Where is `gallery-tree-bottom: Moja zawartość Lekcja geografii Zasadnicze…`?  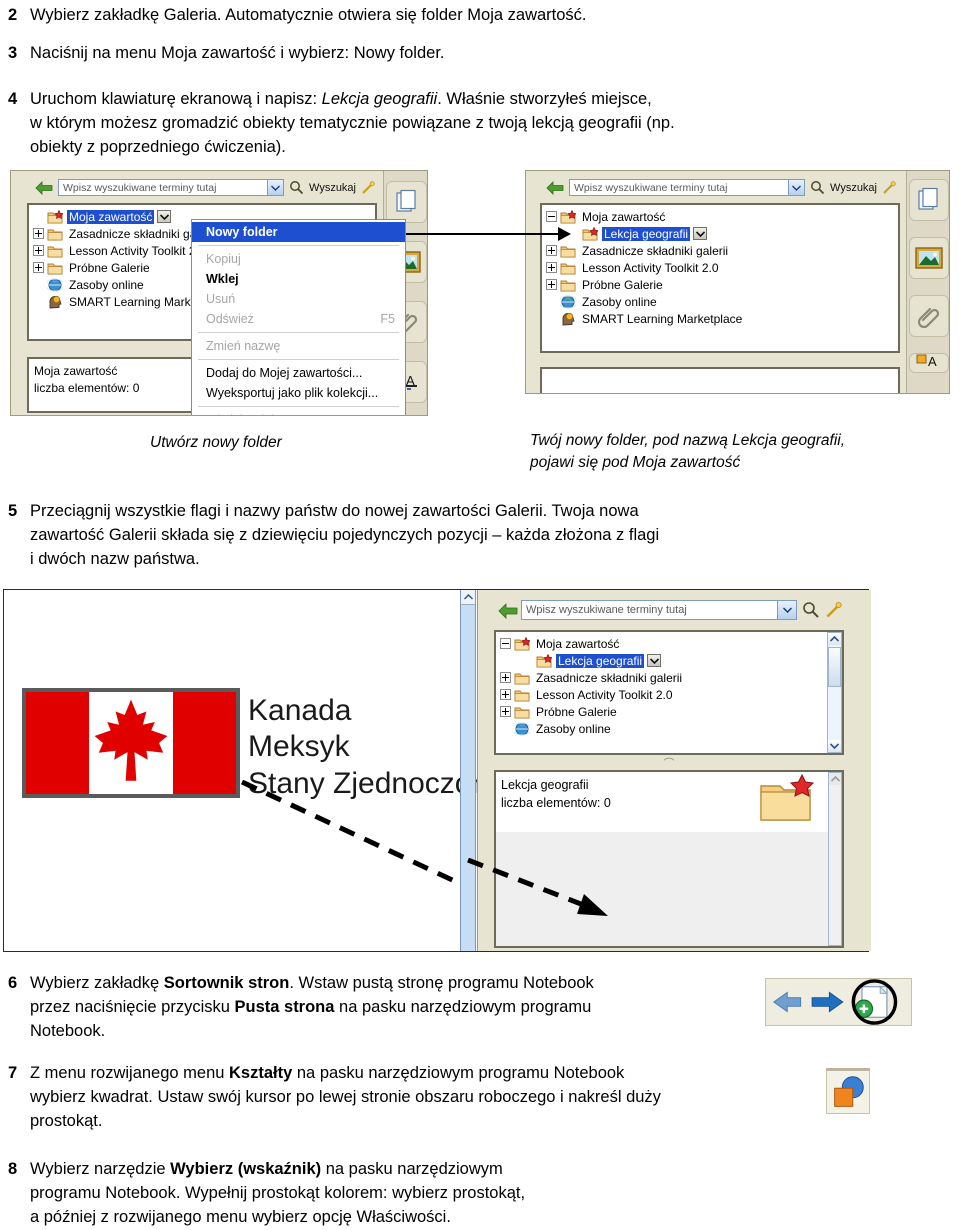
gallery-tree-bottom: Moja zawartość Lekcja geografii Zasadnicze… is located at coordinates (669, 692).